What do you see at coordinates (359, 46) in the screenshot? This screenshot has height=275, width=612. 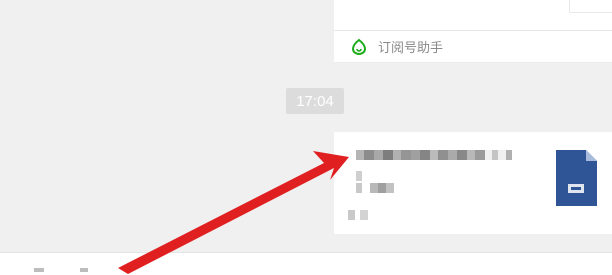 I see `subscription-assistant-icon` at bounding box center [359, 46].